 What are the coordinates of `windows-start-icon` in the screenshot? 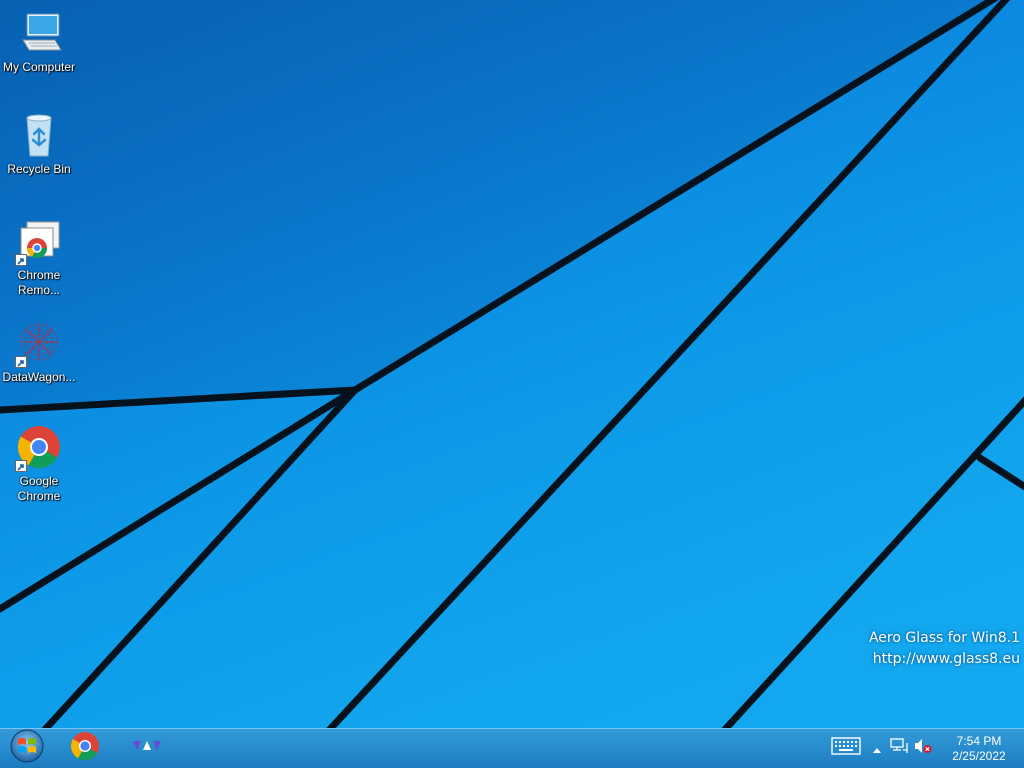 It's located at (27, 748).